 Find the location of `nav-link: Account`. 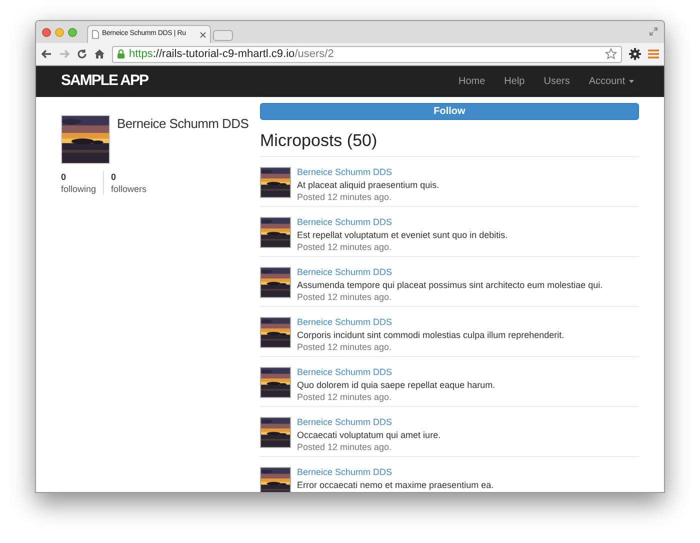

nav-link: Account is located at coordinates (611, 81).